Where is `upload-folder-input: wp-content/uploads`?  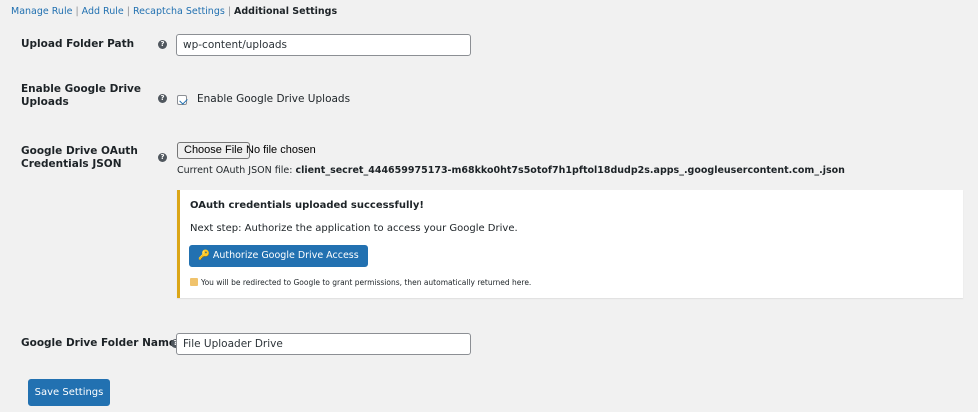 upload-folder-input: wp-content/uploads is located at coordinates (323, 45).